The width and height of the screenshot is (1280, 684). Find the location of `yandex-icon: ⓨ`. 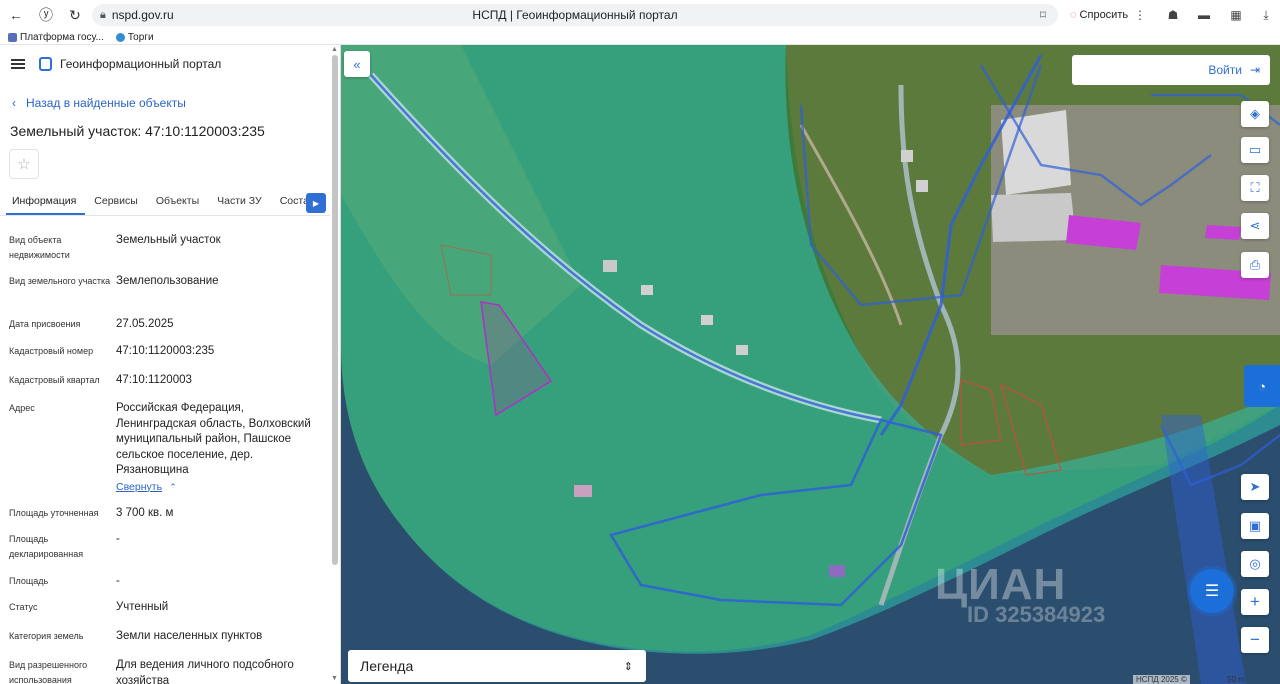

yandex-icon: ⓨ is located at coordinates (46, 15).